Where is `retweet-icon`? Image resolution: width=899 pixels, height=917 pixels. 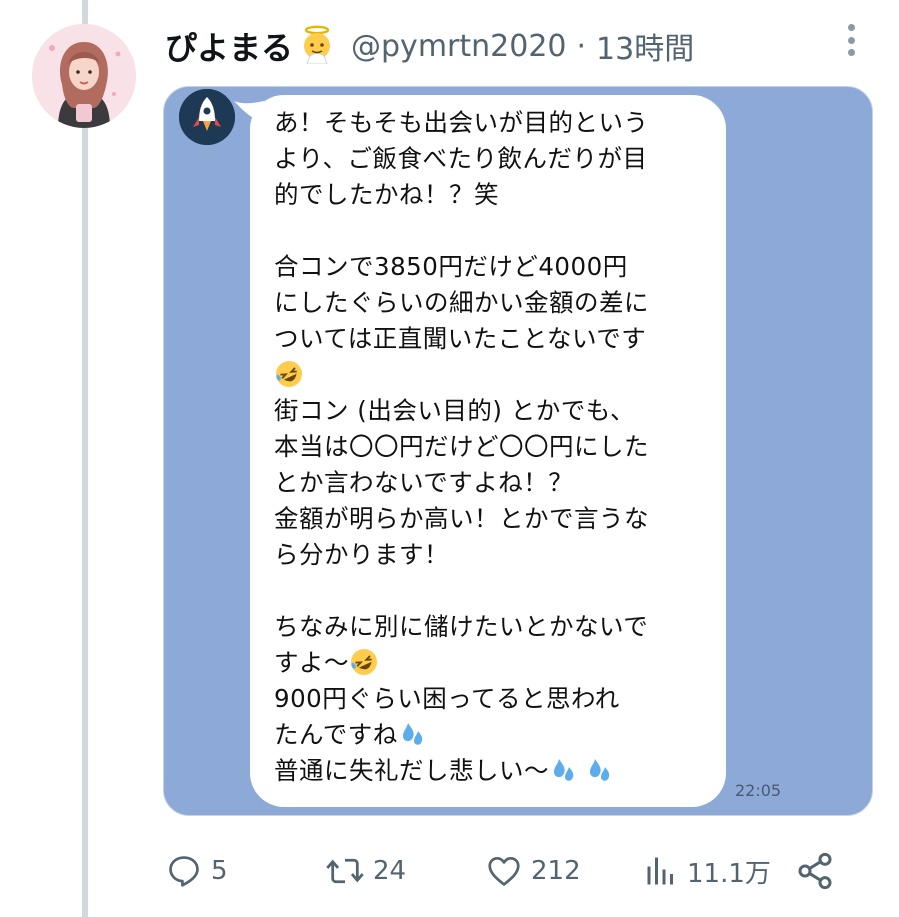
retweet-icon is located at coordinates (345, 871).